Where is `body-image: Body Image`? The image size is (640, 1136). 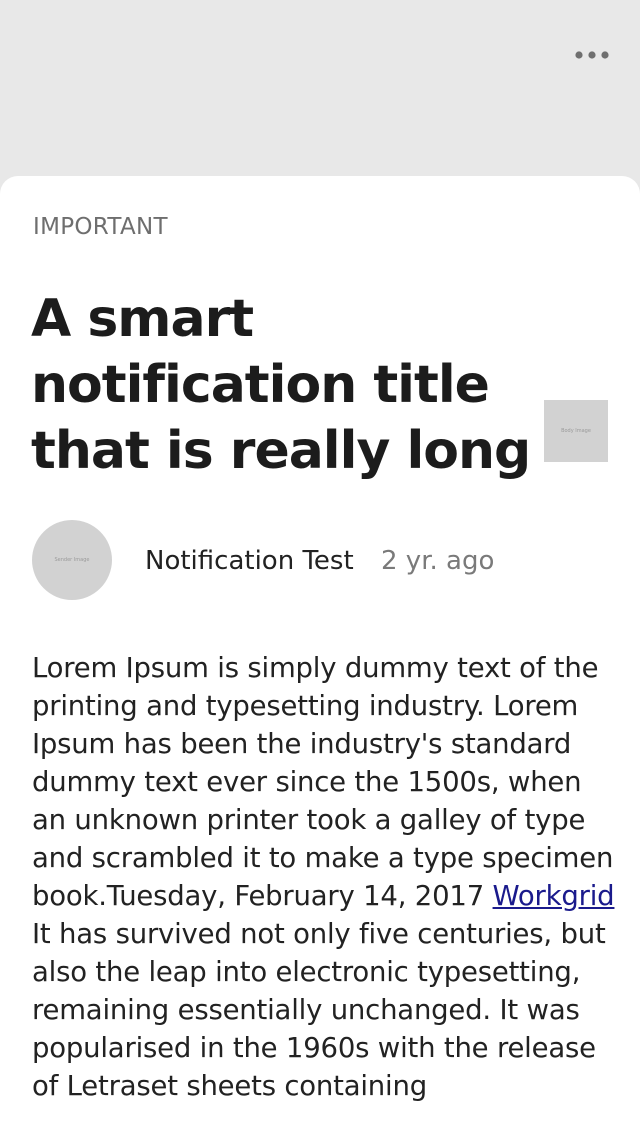
body-image: Body Image is located at coordinates (576, 431).